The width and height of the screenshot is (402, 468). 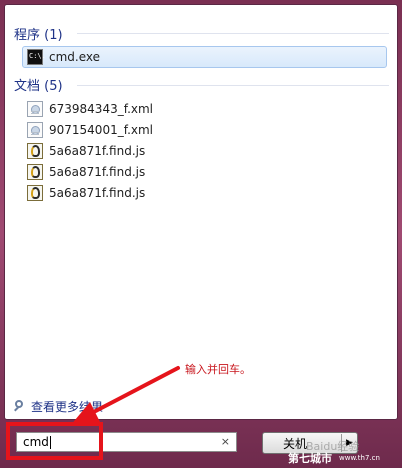 I want to click on clear-search-icon: ×, so click(x=225, y=441).